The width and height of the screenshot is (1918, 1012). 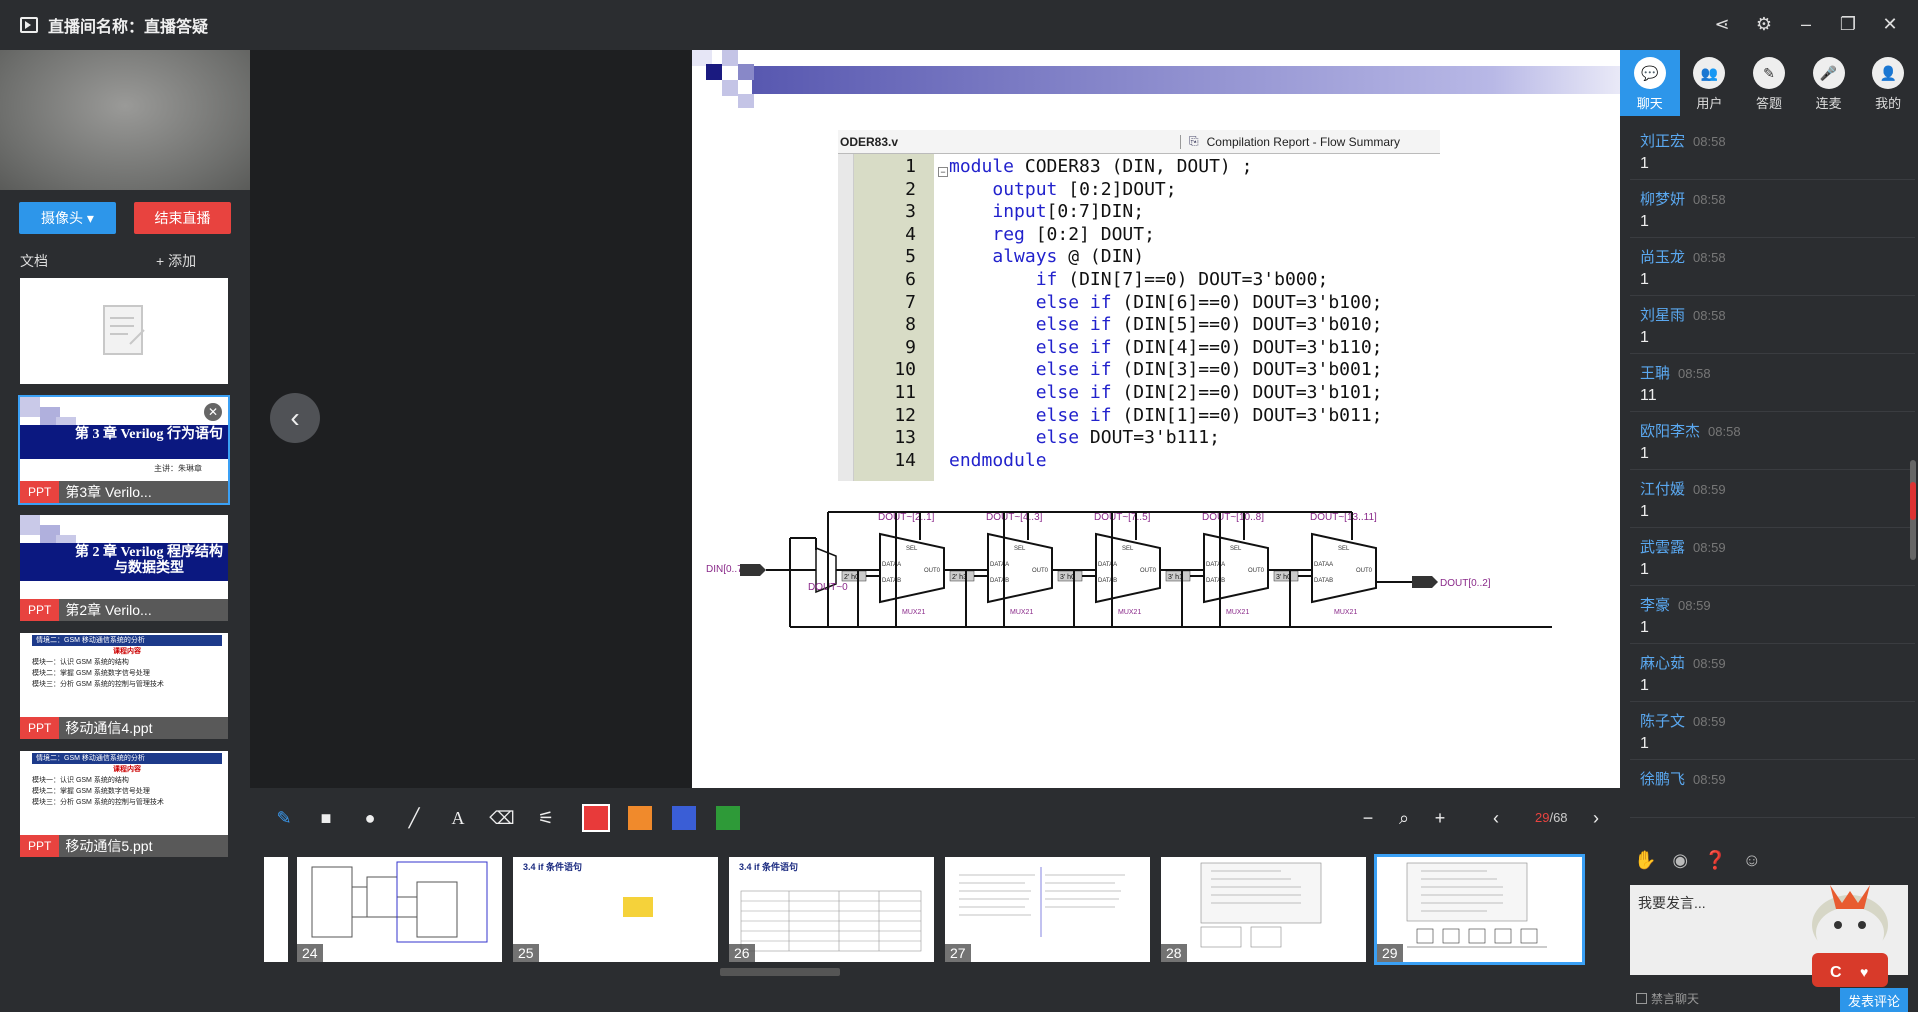 What do you see at coordinates (1697, 860) in the screenshot?
I see `chat-tools: ✋ ◉ ❓ ☺` at bounding box center [1697, 860].